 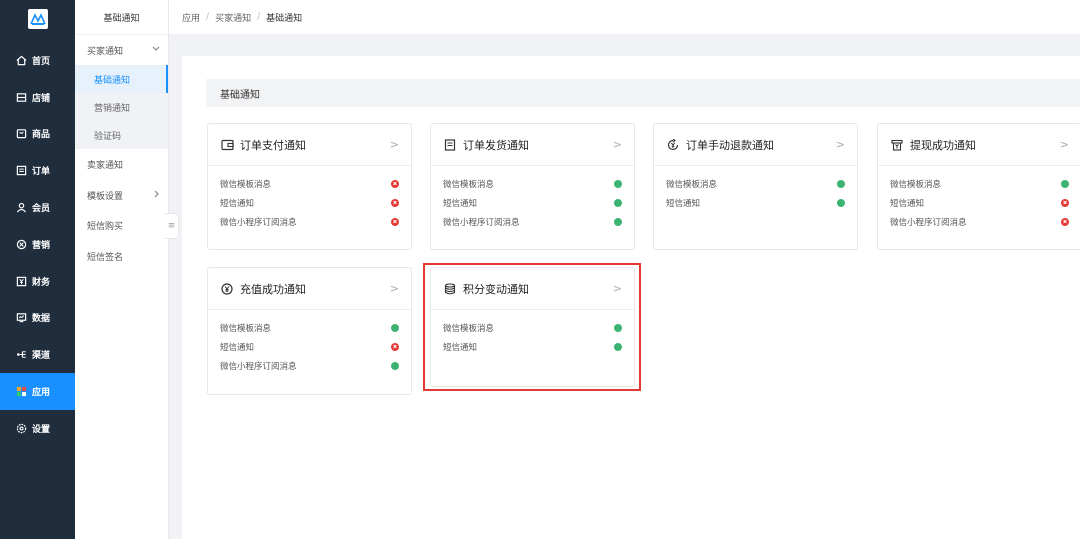 What do you see at coordinates (121, 135) in the screenshot?
I see `sub-item-verify-code: 验证码` at bounding box center [121, 135].